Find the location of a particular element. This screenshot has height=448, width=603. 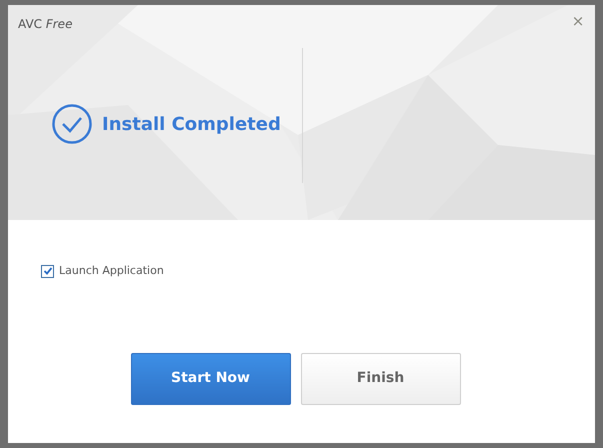

install-heading: Install Completed is located at coordinates (191, 124).